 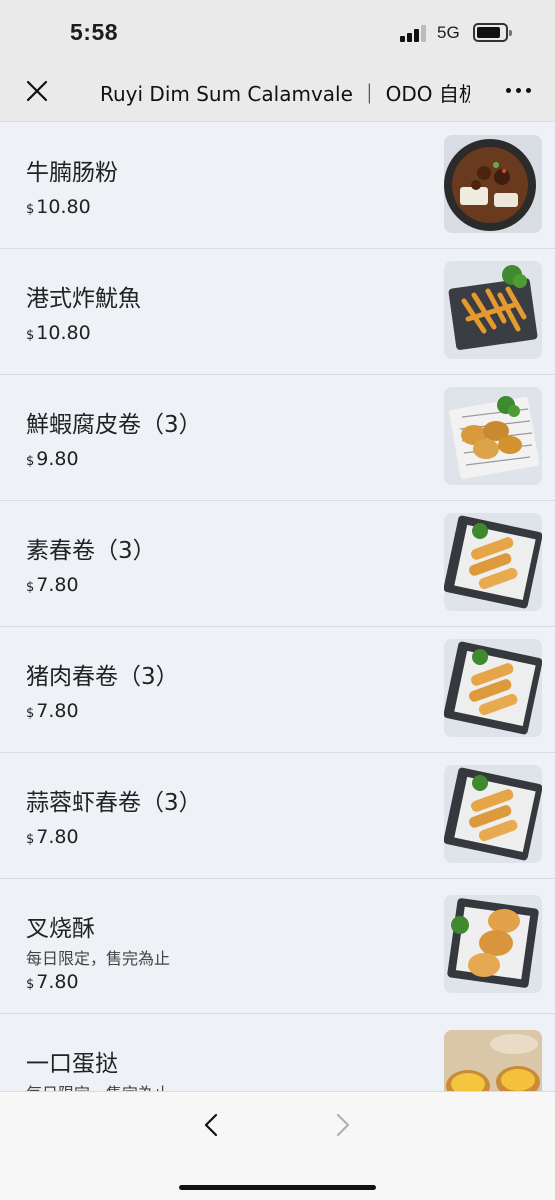 I want to click on menu-item: 港式炸魷魚 $10.80, so click(x=277, y=312).